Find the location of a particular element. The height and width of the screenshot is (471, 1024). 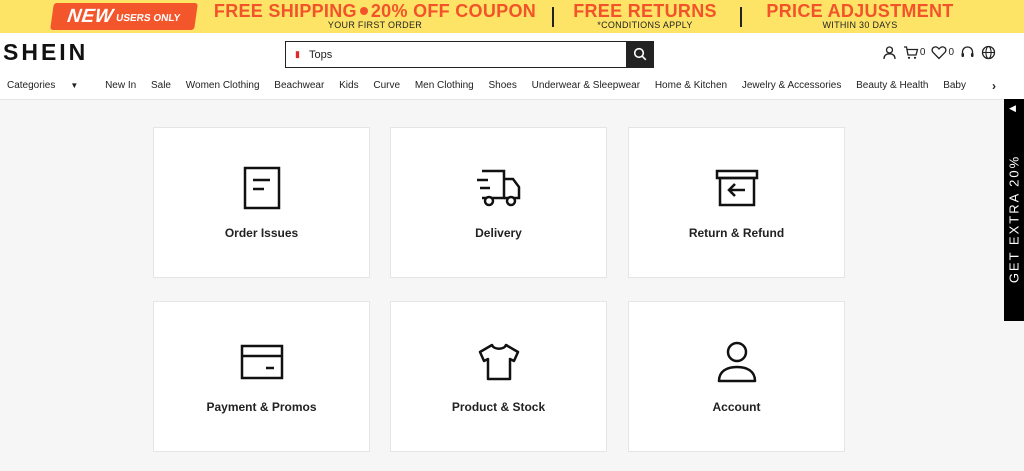

card-label: Delivery is located at coordinates (498, 233).